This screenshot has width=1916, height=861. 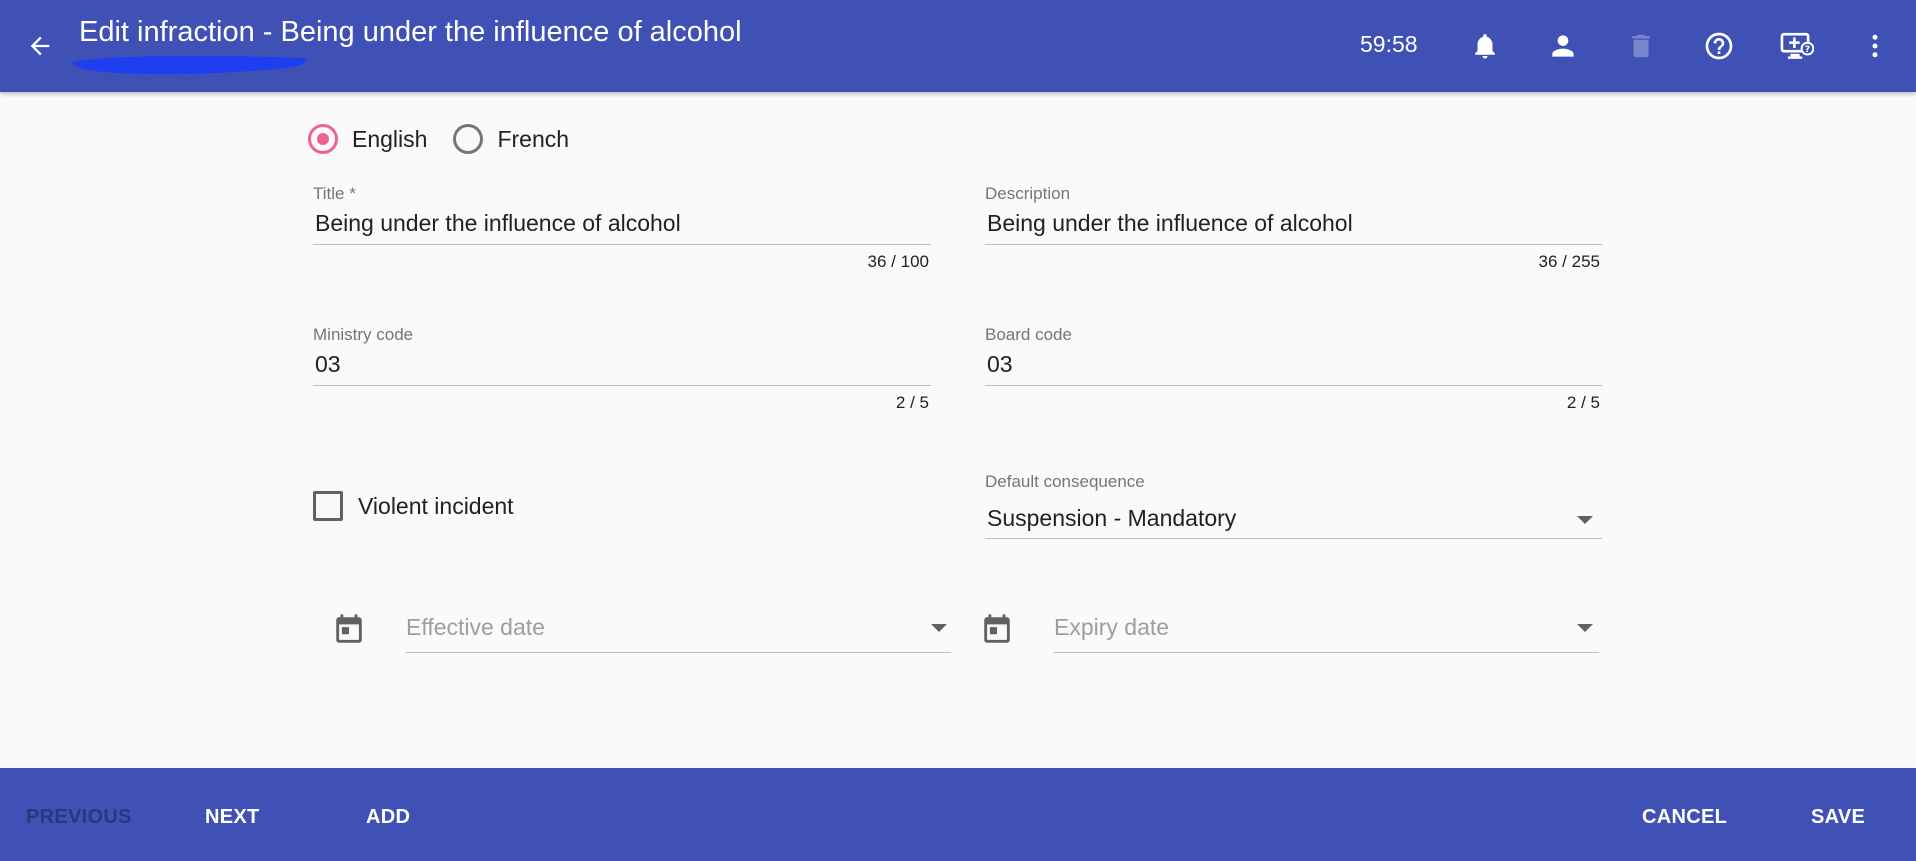 I want to click on board-code-field: Board code 03 2 / 5, so click(x=1293, y=375).